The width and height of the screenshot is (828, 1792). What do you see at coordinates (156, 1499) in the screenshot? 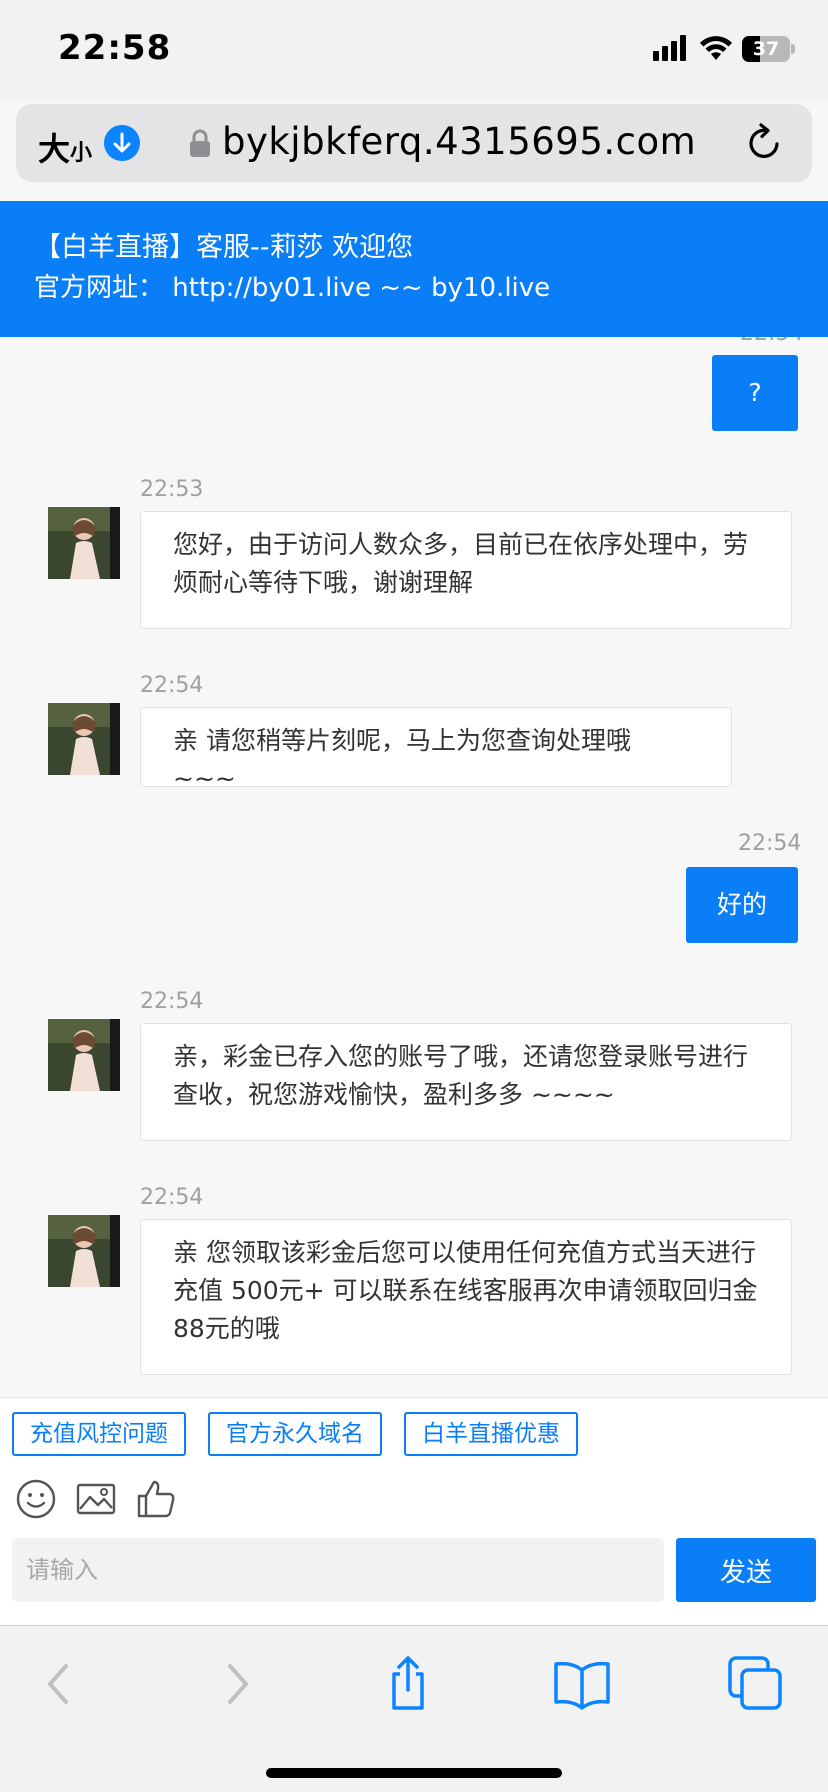
I see `thumbs-up-icon` at bounding box center [156, 1499].